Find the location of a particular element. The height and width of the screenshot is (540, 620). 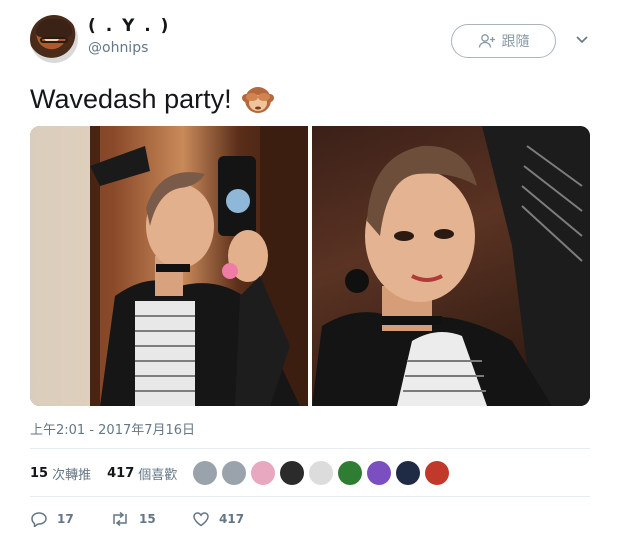

tweet-text: Wavedash party! is located at coordinates (131, 99).